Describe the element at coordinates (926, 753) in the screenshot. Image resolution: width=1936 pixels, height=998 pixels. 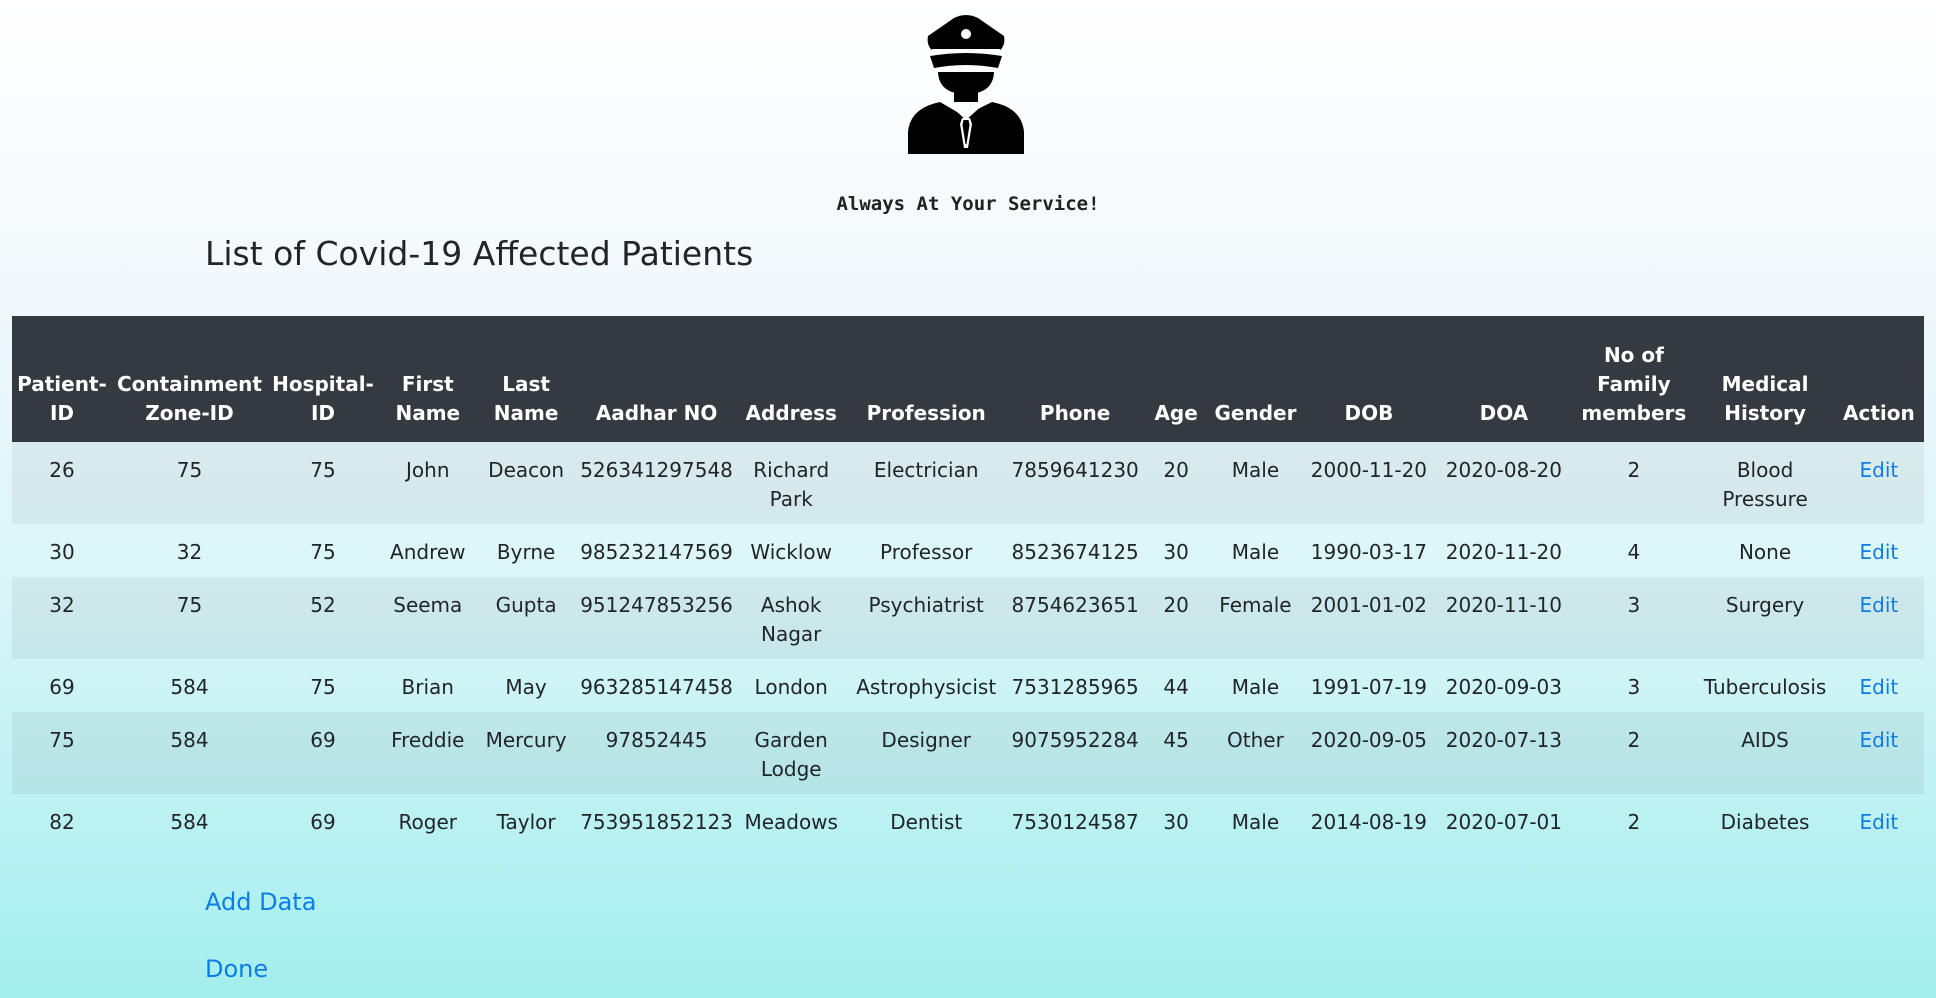
I see `table-cell: Designer` at that location.